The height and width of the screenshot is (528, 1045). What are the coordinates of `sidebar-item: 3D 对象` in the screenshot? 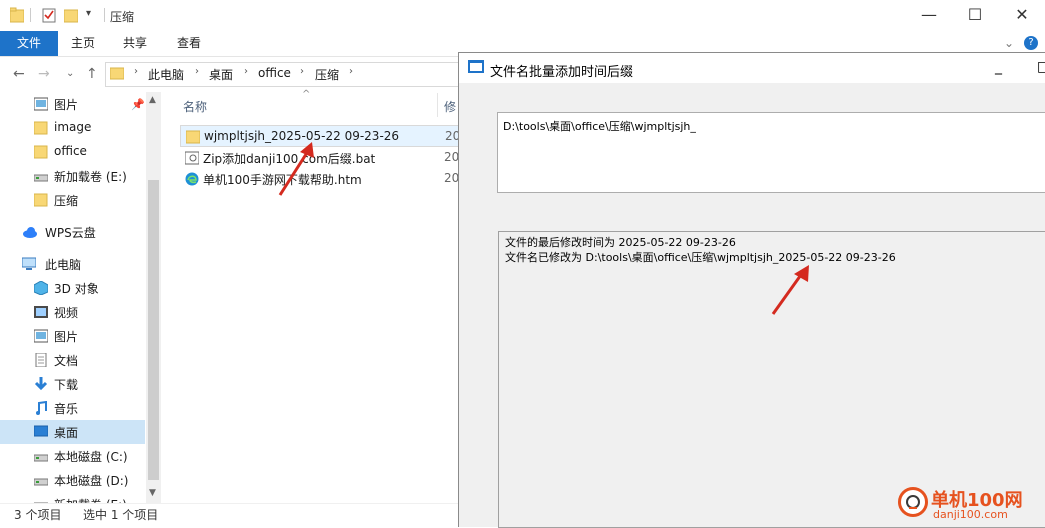 It's located at (72, 288).